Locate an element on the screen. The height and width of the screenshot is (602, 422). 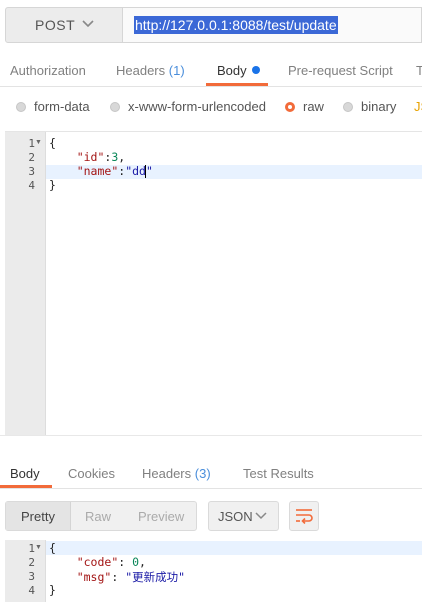
method-dropdown: POST is located at coordinates (64, 25).